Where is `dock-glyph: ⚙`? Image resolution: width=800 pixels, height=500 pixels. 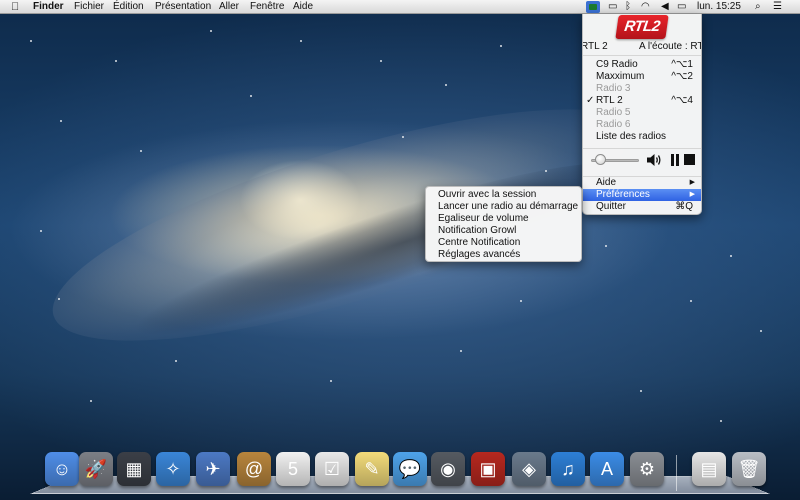 dock-glyph: ⚙ is located at coordinates (647, 469).